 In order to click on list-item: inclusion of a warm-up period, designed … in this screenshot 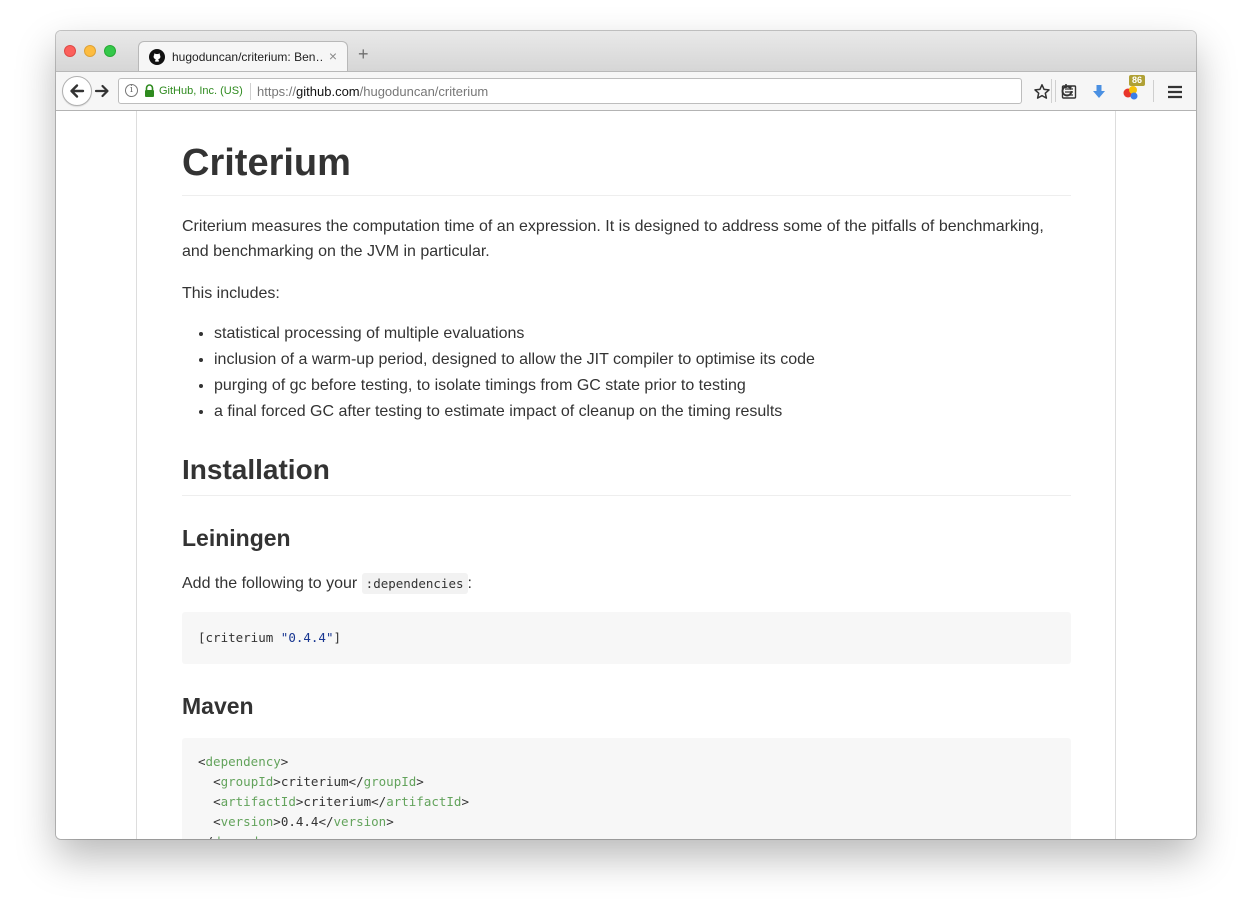, I will do `click(514, 360)`.